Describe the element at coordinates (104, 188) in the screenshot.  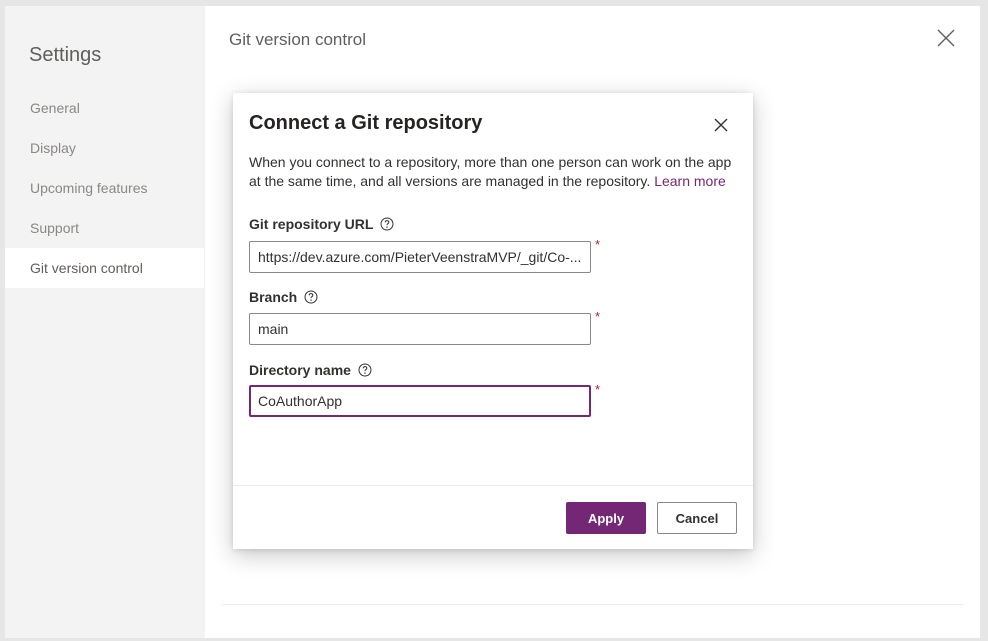
I see `sidebar-item-upcoming-features: Upcoming features` at that location.